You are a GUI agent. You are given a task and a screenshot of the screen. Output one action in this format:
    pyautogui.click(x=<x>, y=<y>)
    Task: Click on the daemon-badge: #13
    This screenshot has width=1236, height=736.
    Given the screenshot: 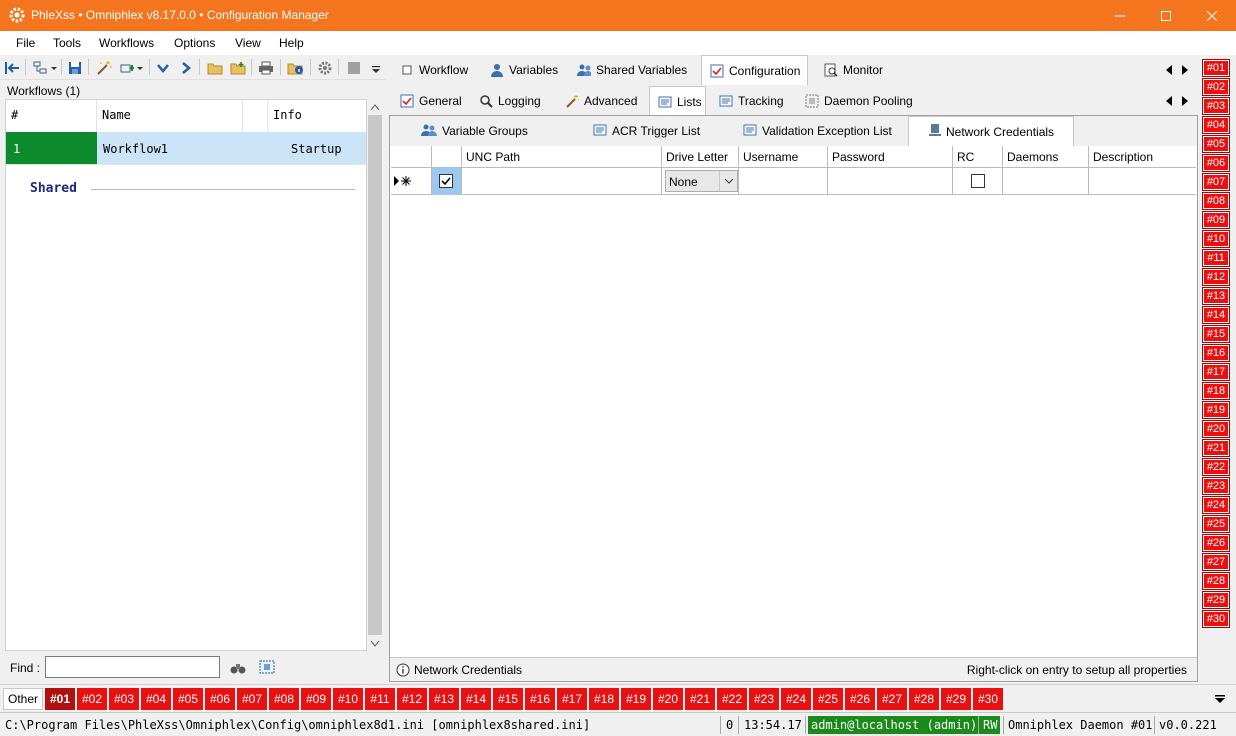 What is the action you would take?
    pyautogui.click(x=1216, y=296)
    